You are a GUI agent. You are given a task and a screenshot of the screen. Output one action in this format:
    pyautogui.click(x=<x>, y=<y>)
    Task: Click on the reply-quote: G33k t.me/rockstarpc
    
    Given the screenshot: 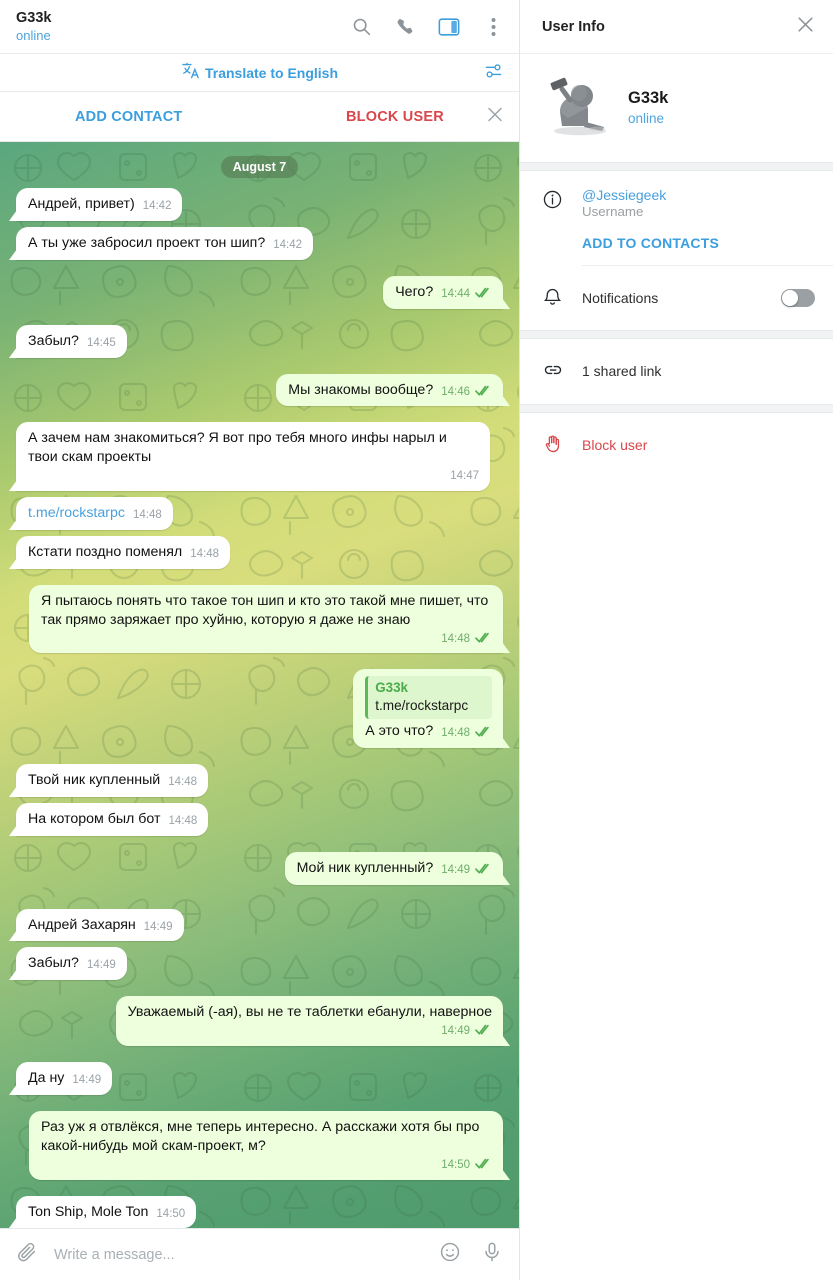 What is the action you would take?
    pyautogui.click(x=428, y=697)
    